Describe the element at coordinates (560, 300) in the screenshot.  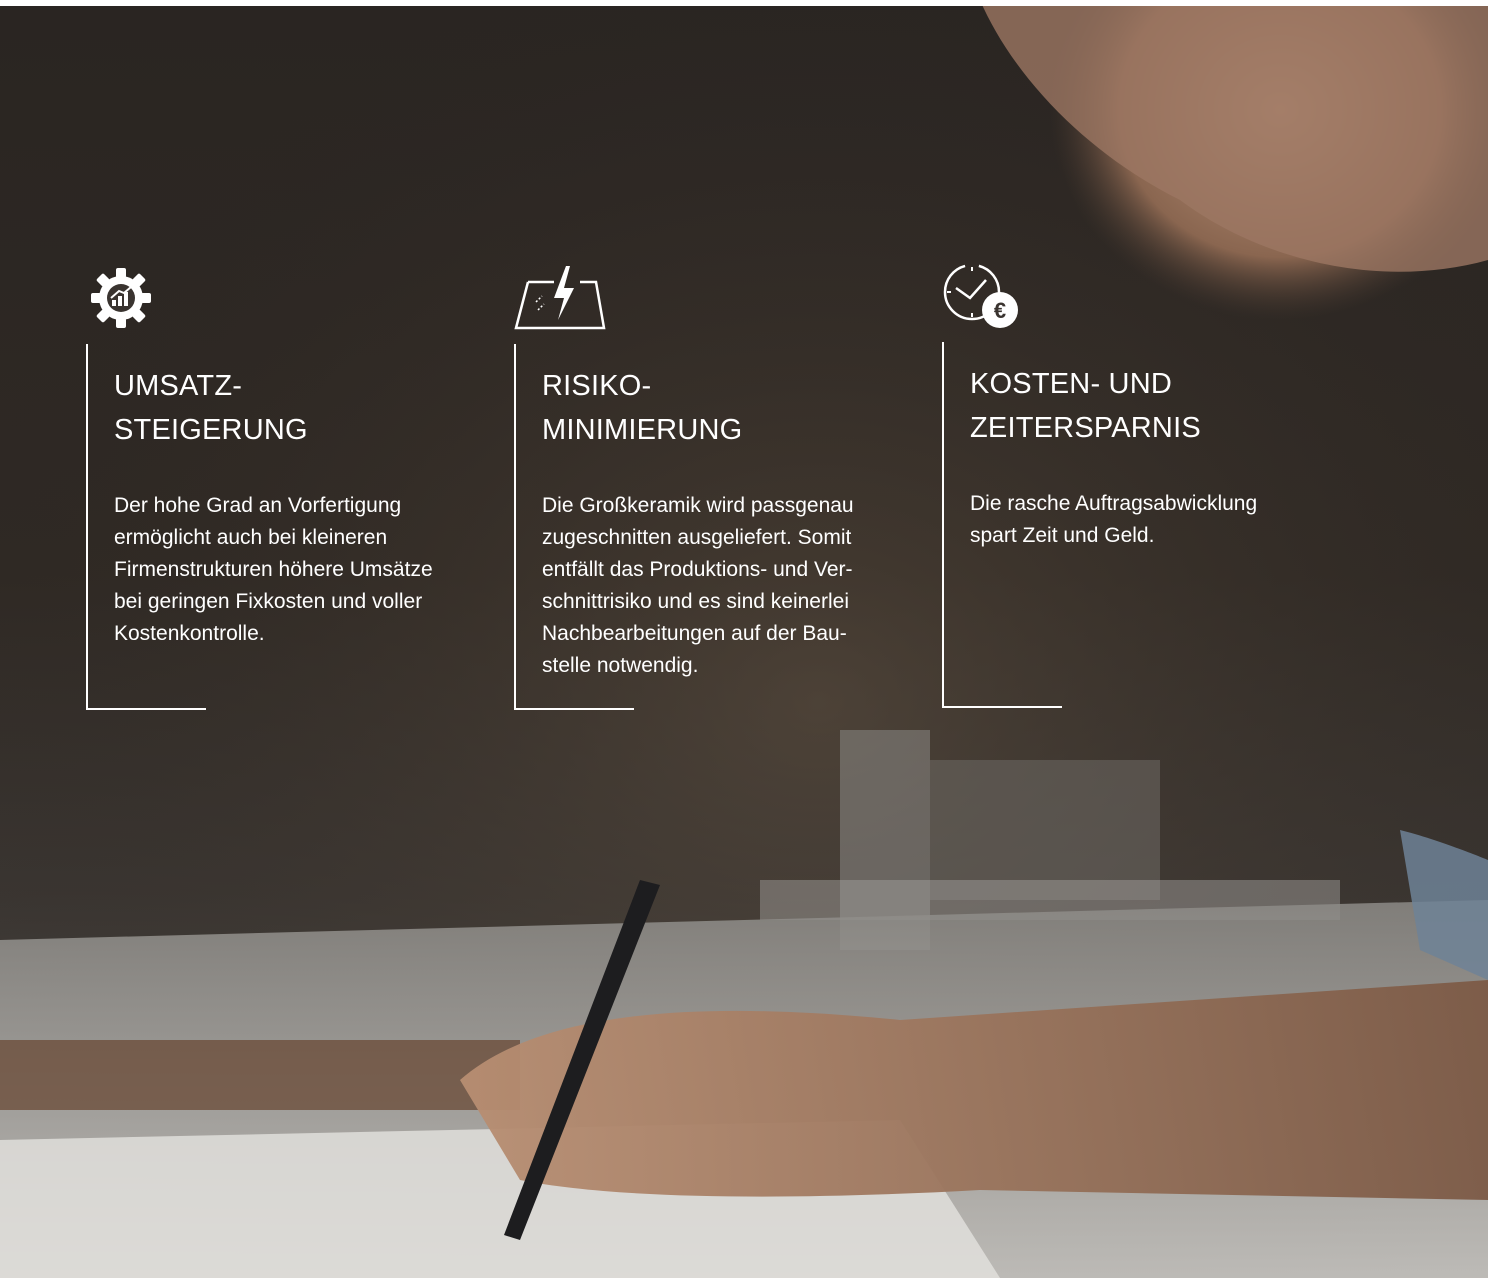
I see `glass-lightning-icon` at that location.